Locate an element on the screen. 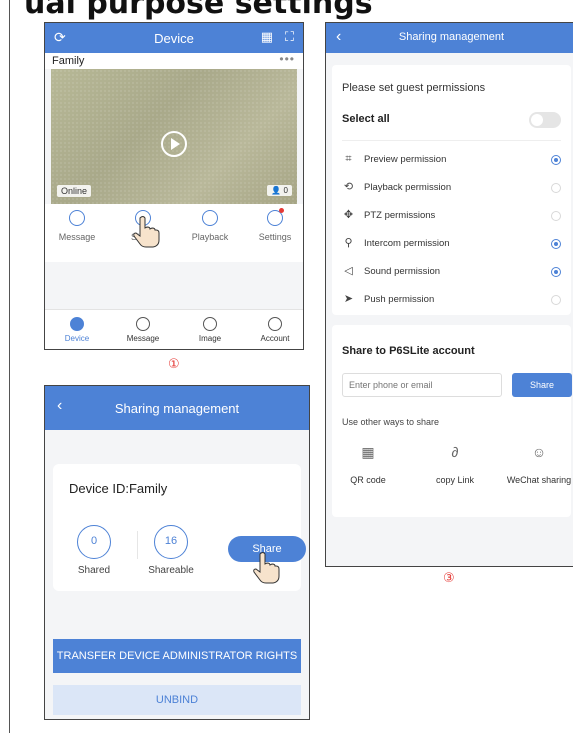 The width and height of the screenshot is (573, 733). device-tab-icon is located at coordinates (77, 324).